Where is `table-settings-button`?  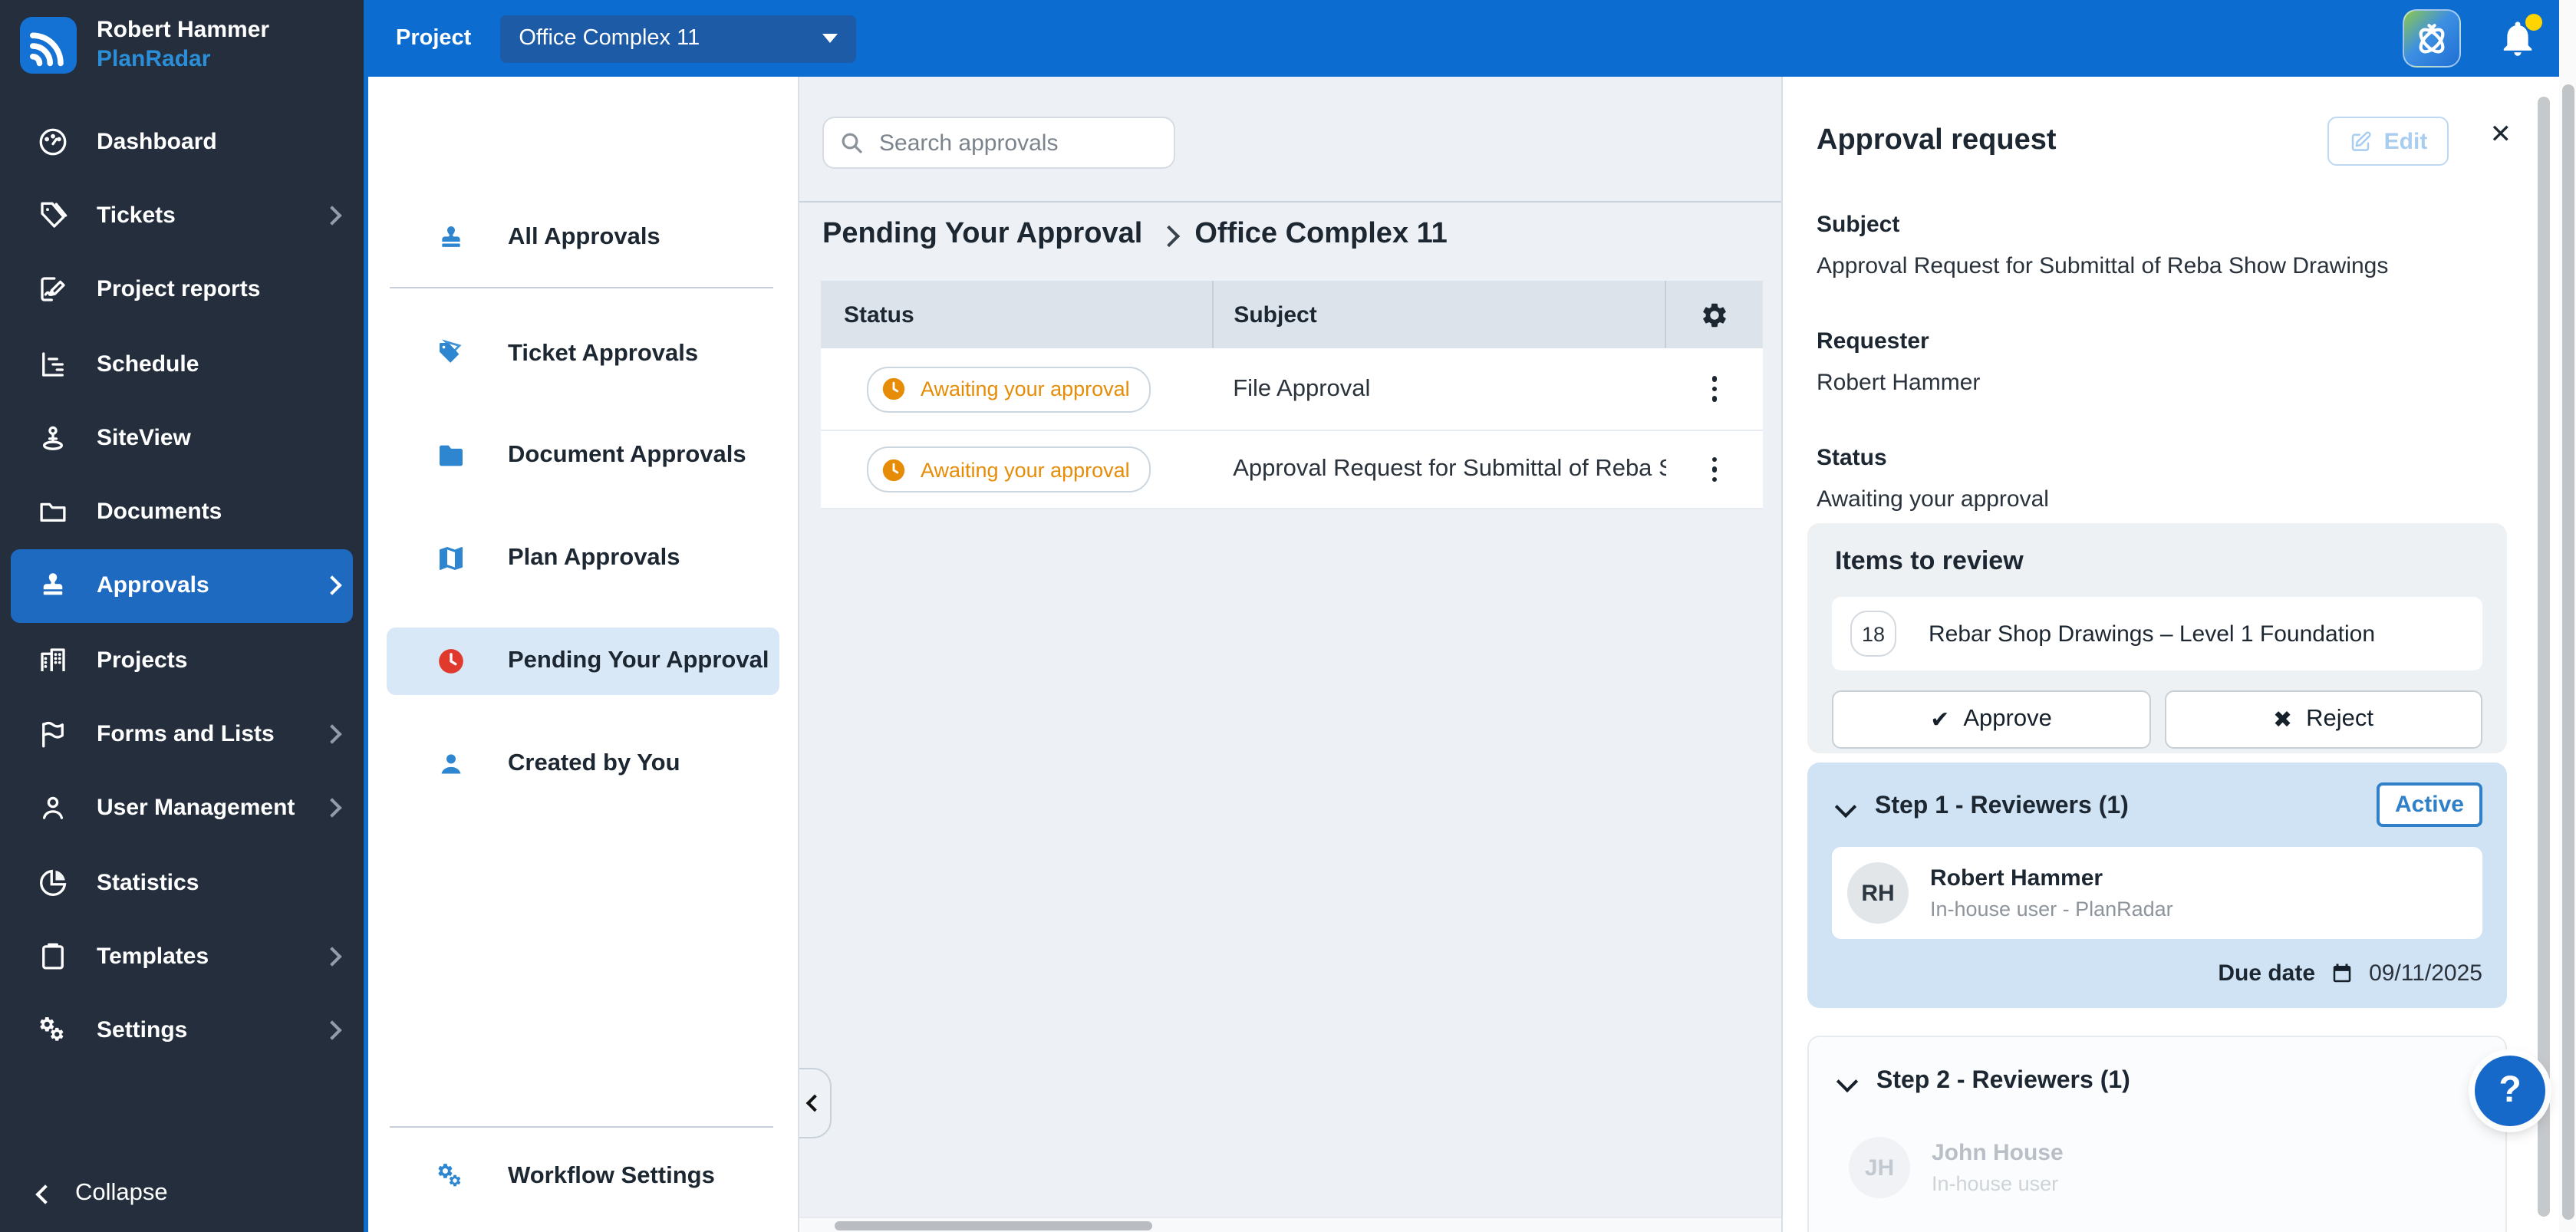 table-settings-button is located at coordinates (1714, 314).